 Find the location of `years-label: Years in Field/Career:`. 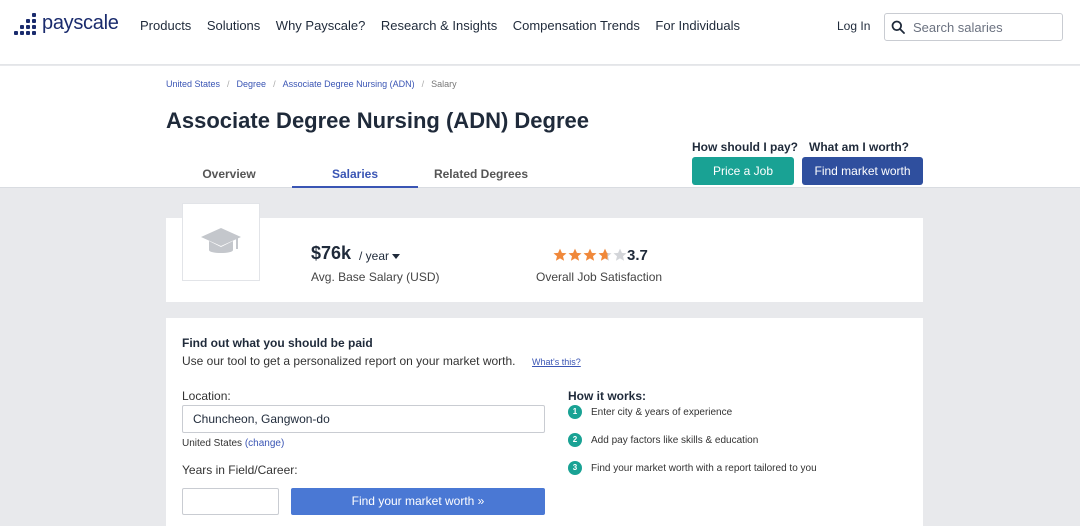

years-label: Years in Field/Career: is located at coordinates (240, 470).